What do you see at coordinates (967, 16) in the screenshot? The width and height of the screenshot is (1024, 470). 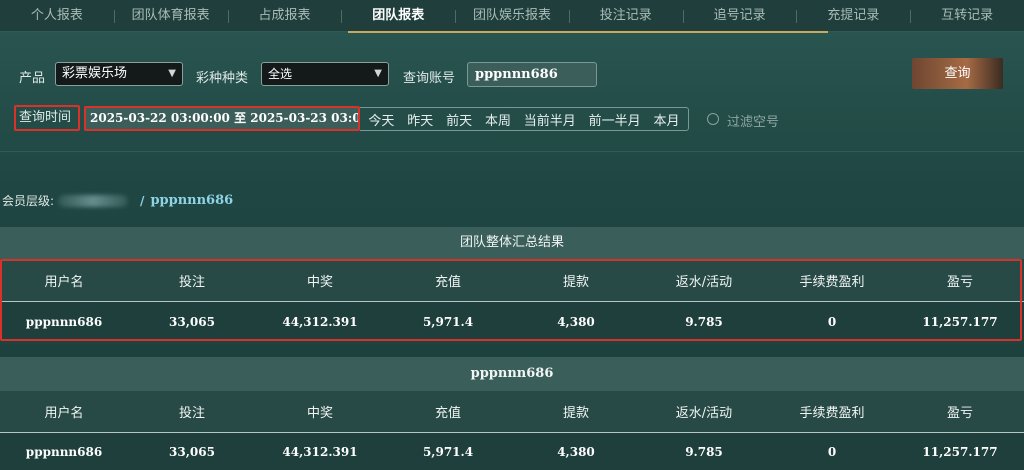 I see `tab-transfer-records: 互转记录` at bounding box center [967, 16].